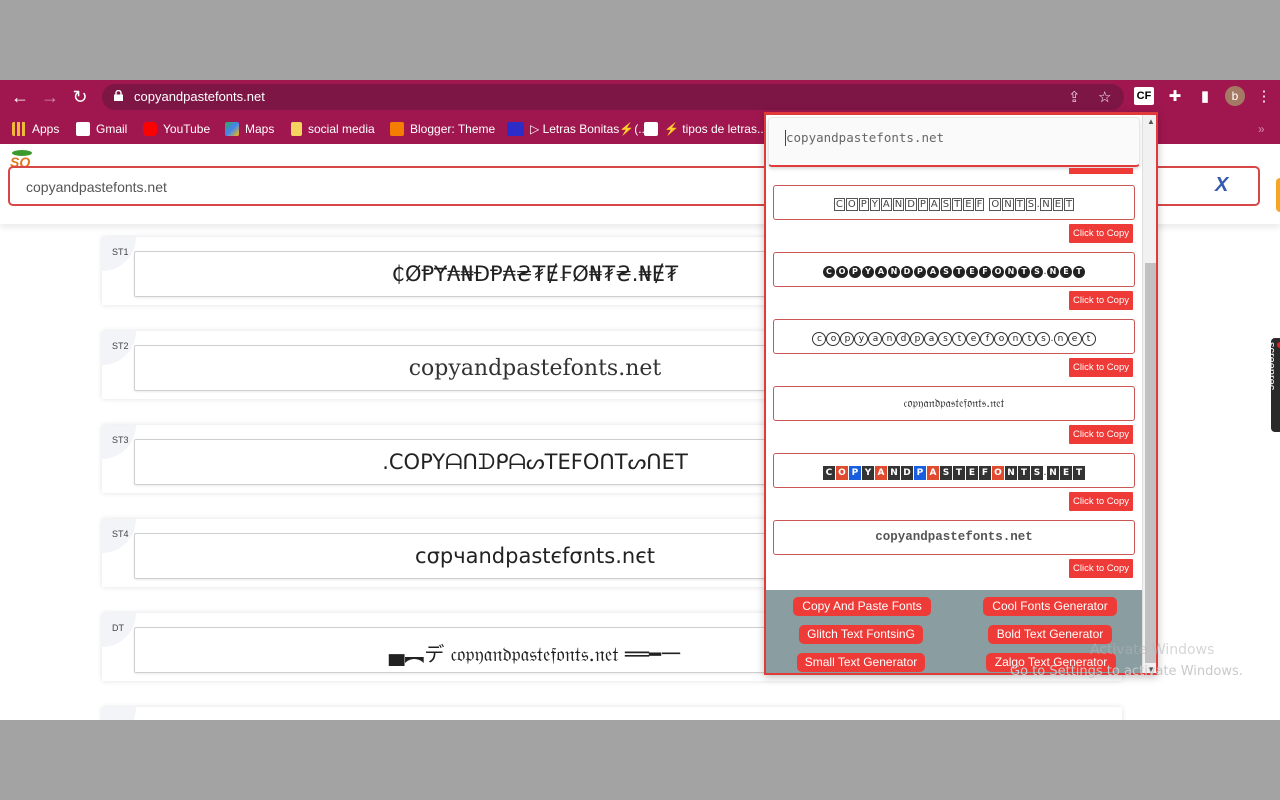  Describe the element at coordinates (249, 129) in the screenshot. I see `bookmark-maps: Maps` at that location.